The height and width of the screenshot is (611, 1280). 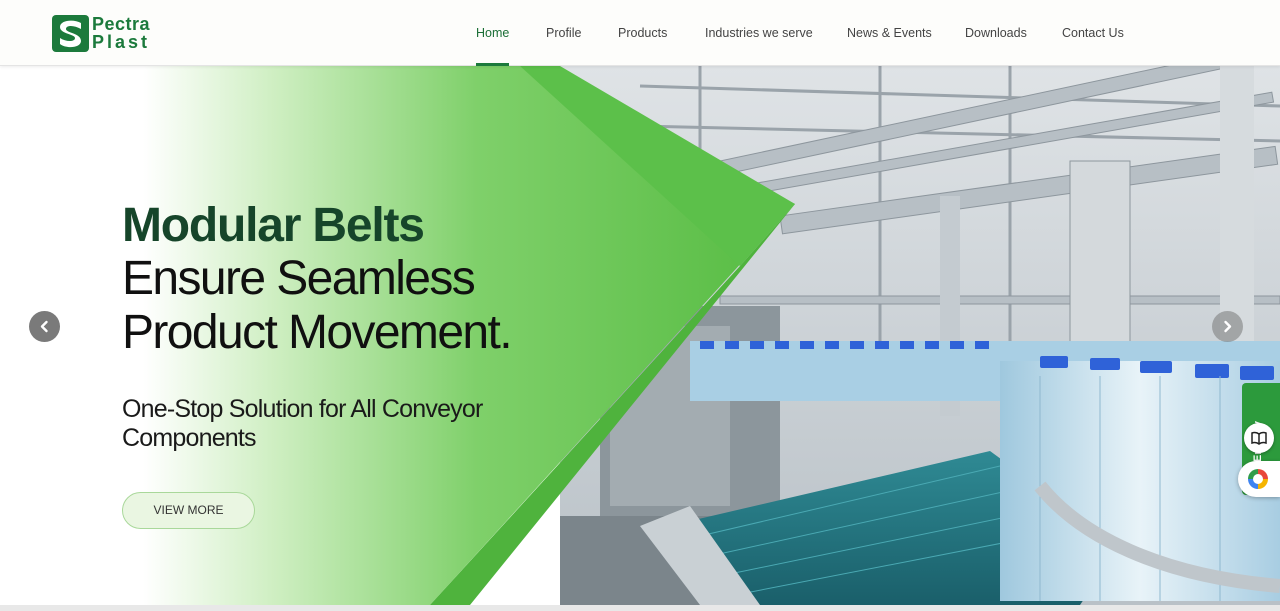 I want to click on nav-item-products: Products, so click(x=642, y=33).